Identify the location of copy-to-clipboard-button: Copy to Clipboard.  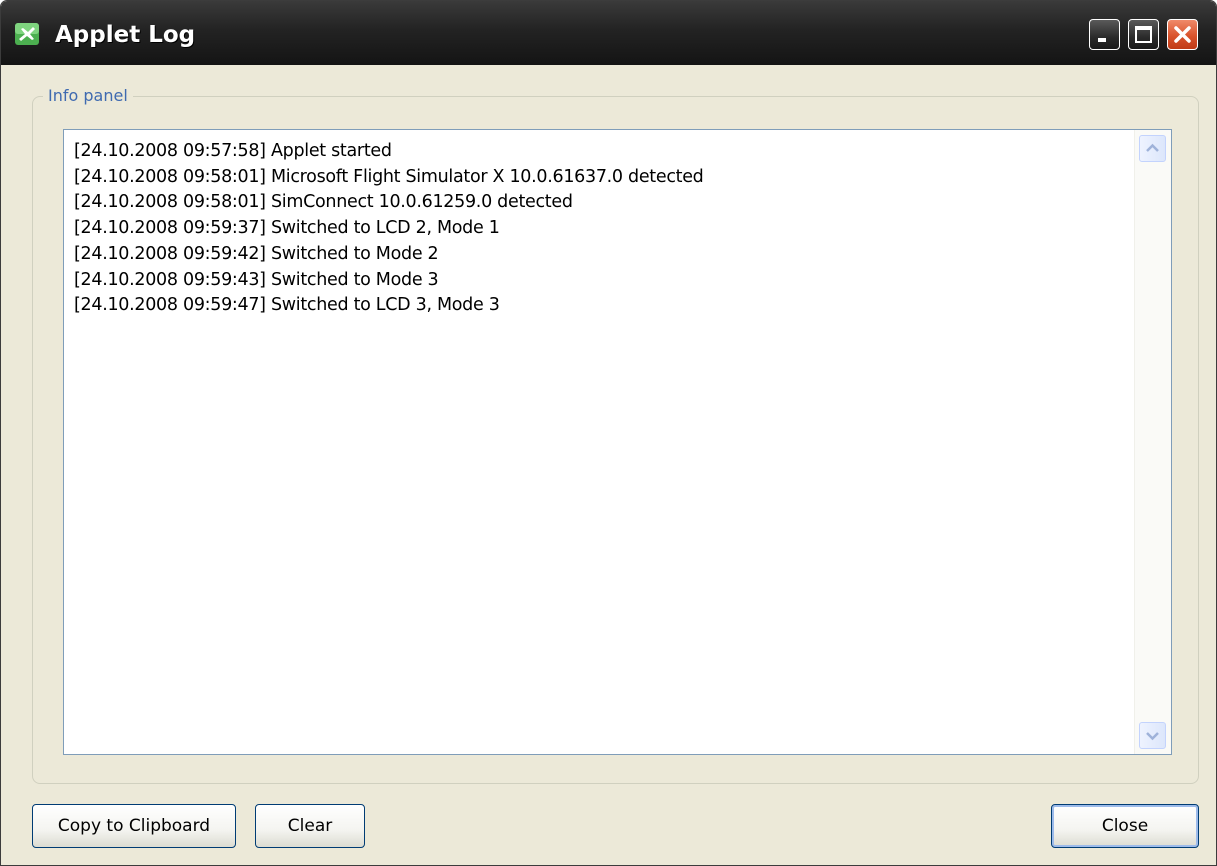
(134, 826).